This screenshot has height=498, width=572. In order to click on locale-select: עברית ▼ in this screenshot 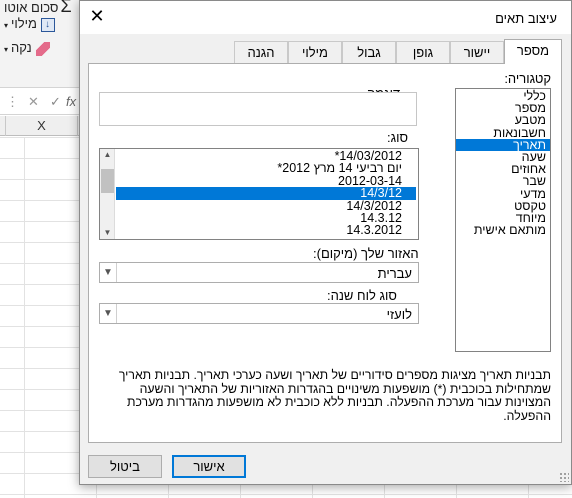, I will do `click(259, 272)`.